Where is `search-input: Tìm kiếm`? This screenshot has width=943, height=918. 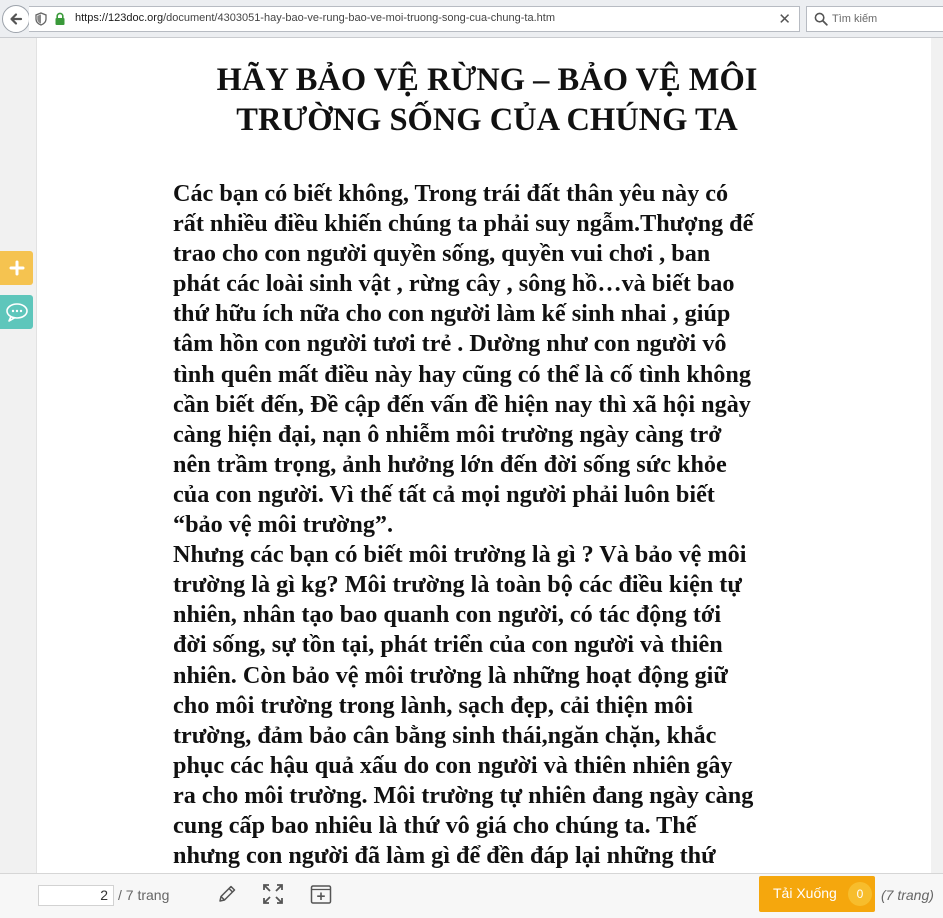 search-input: Tìm kiếm is located at coordinates (874, 19).